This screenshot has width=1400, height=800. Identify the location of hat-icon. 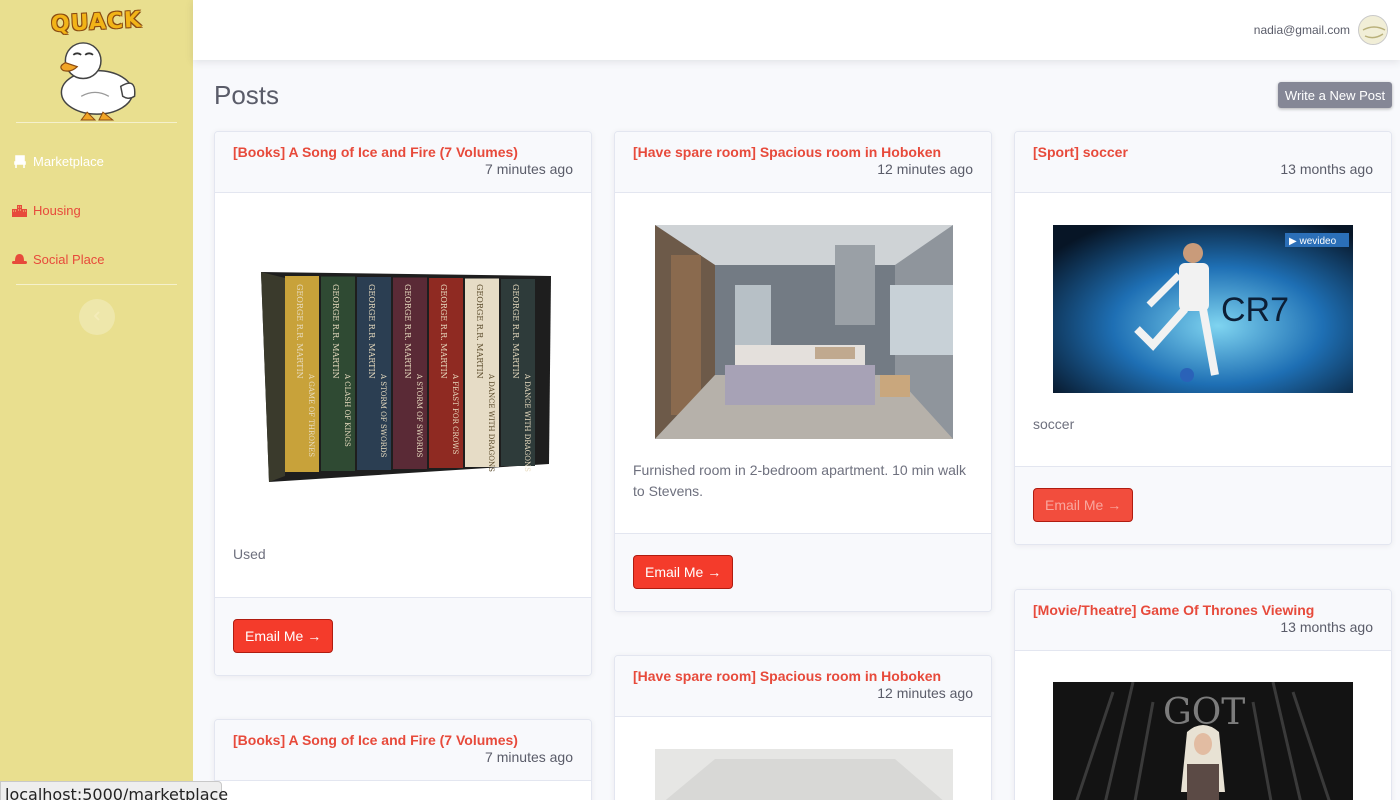
(19, 259).